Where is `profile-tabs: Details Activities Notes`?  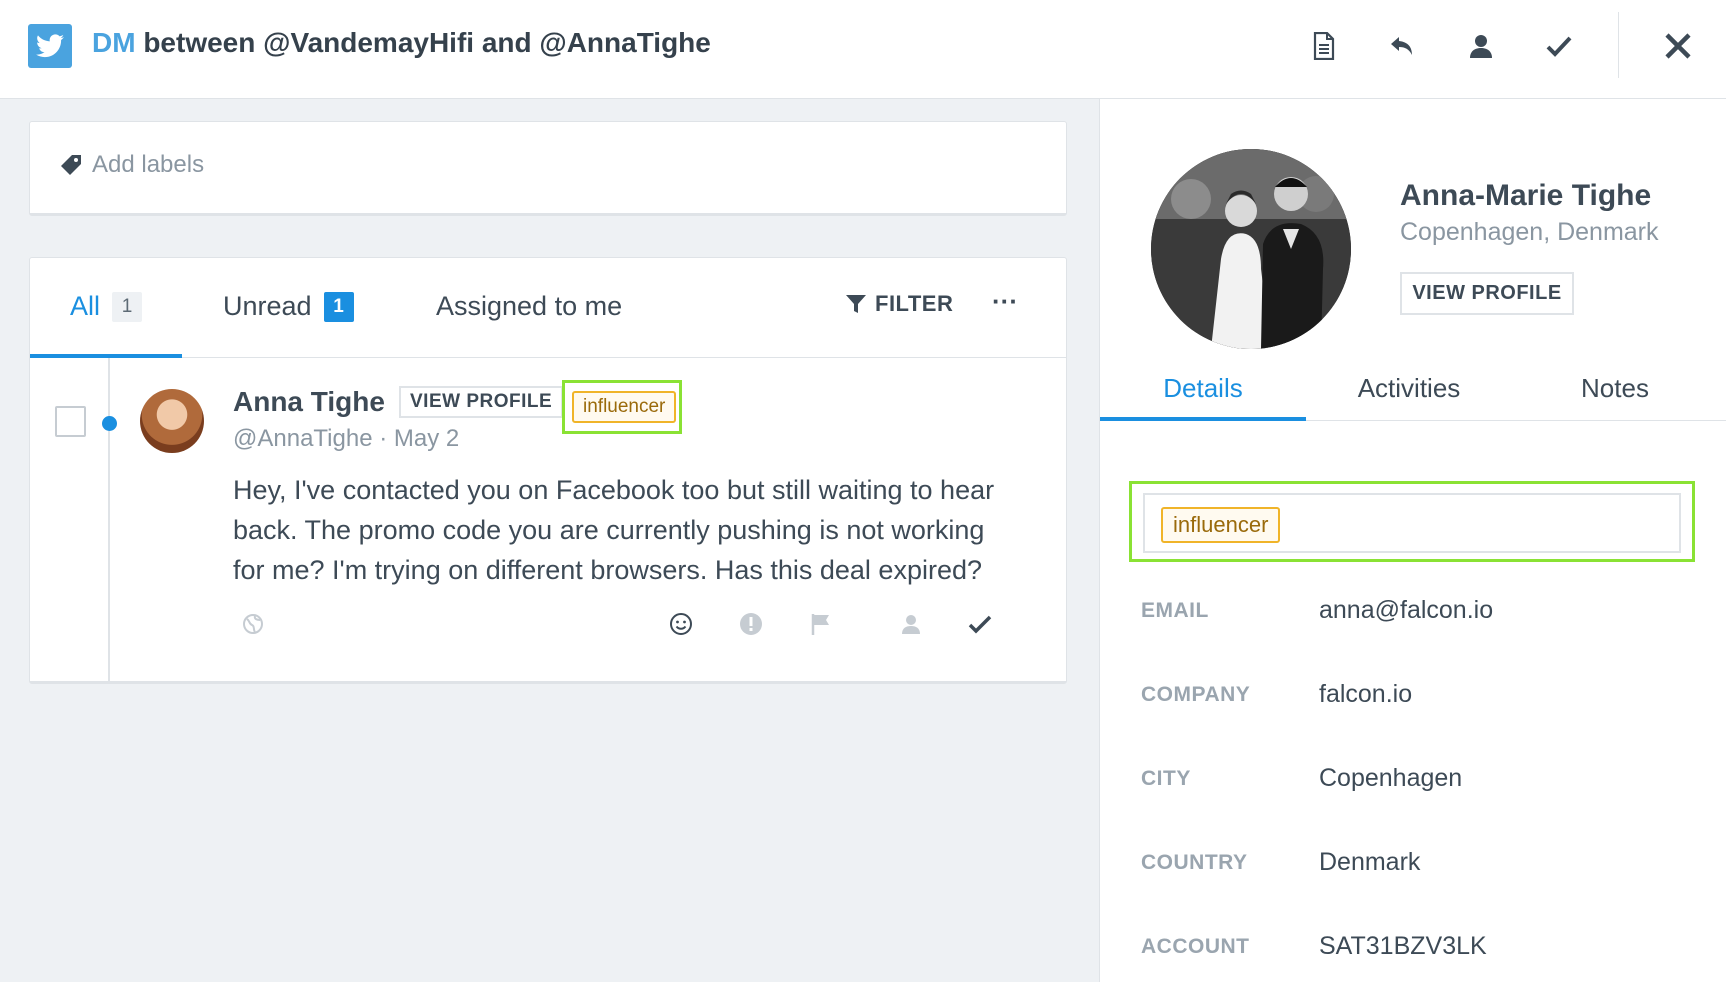 profile-tabs: Details Activities Notes is located at coordinates (1413, 397).